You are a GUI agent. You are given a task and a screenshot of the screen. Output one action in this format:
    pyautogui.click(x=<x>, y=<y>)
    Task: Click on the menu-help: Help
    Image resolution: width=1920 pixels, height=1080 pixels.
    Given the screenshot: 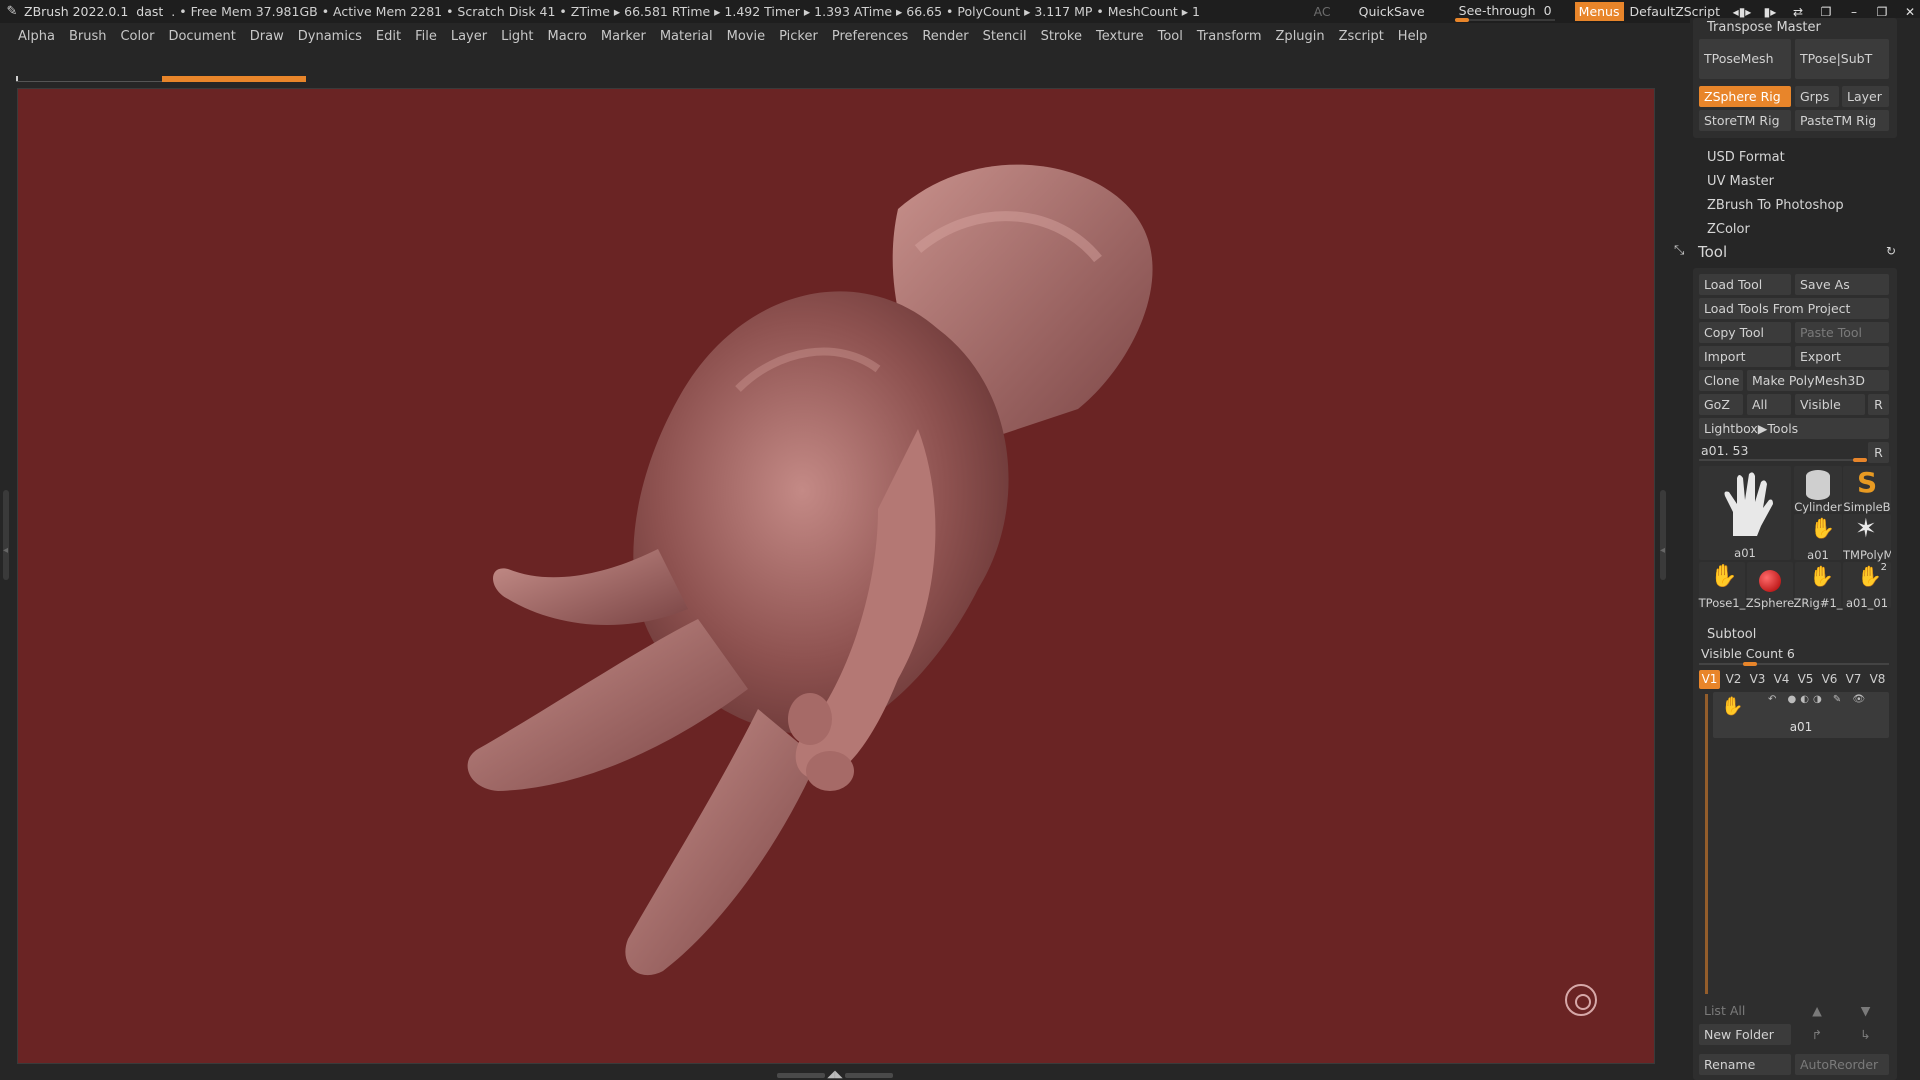 What is the action you would take?
    pyautogui.click(x=1413, y=36)
    